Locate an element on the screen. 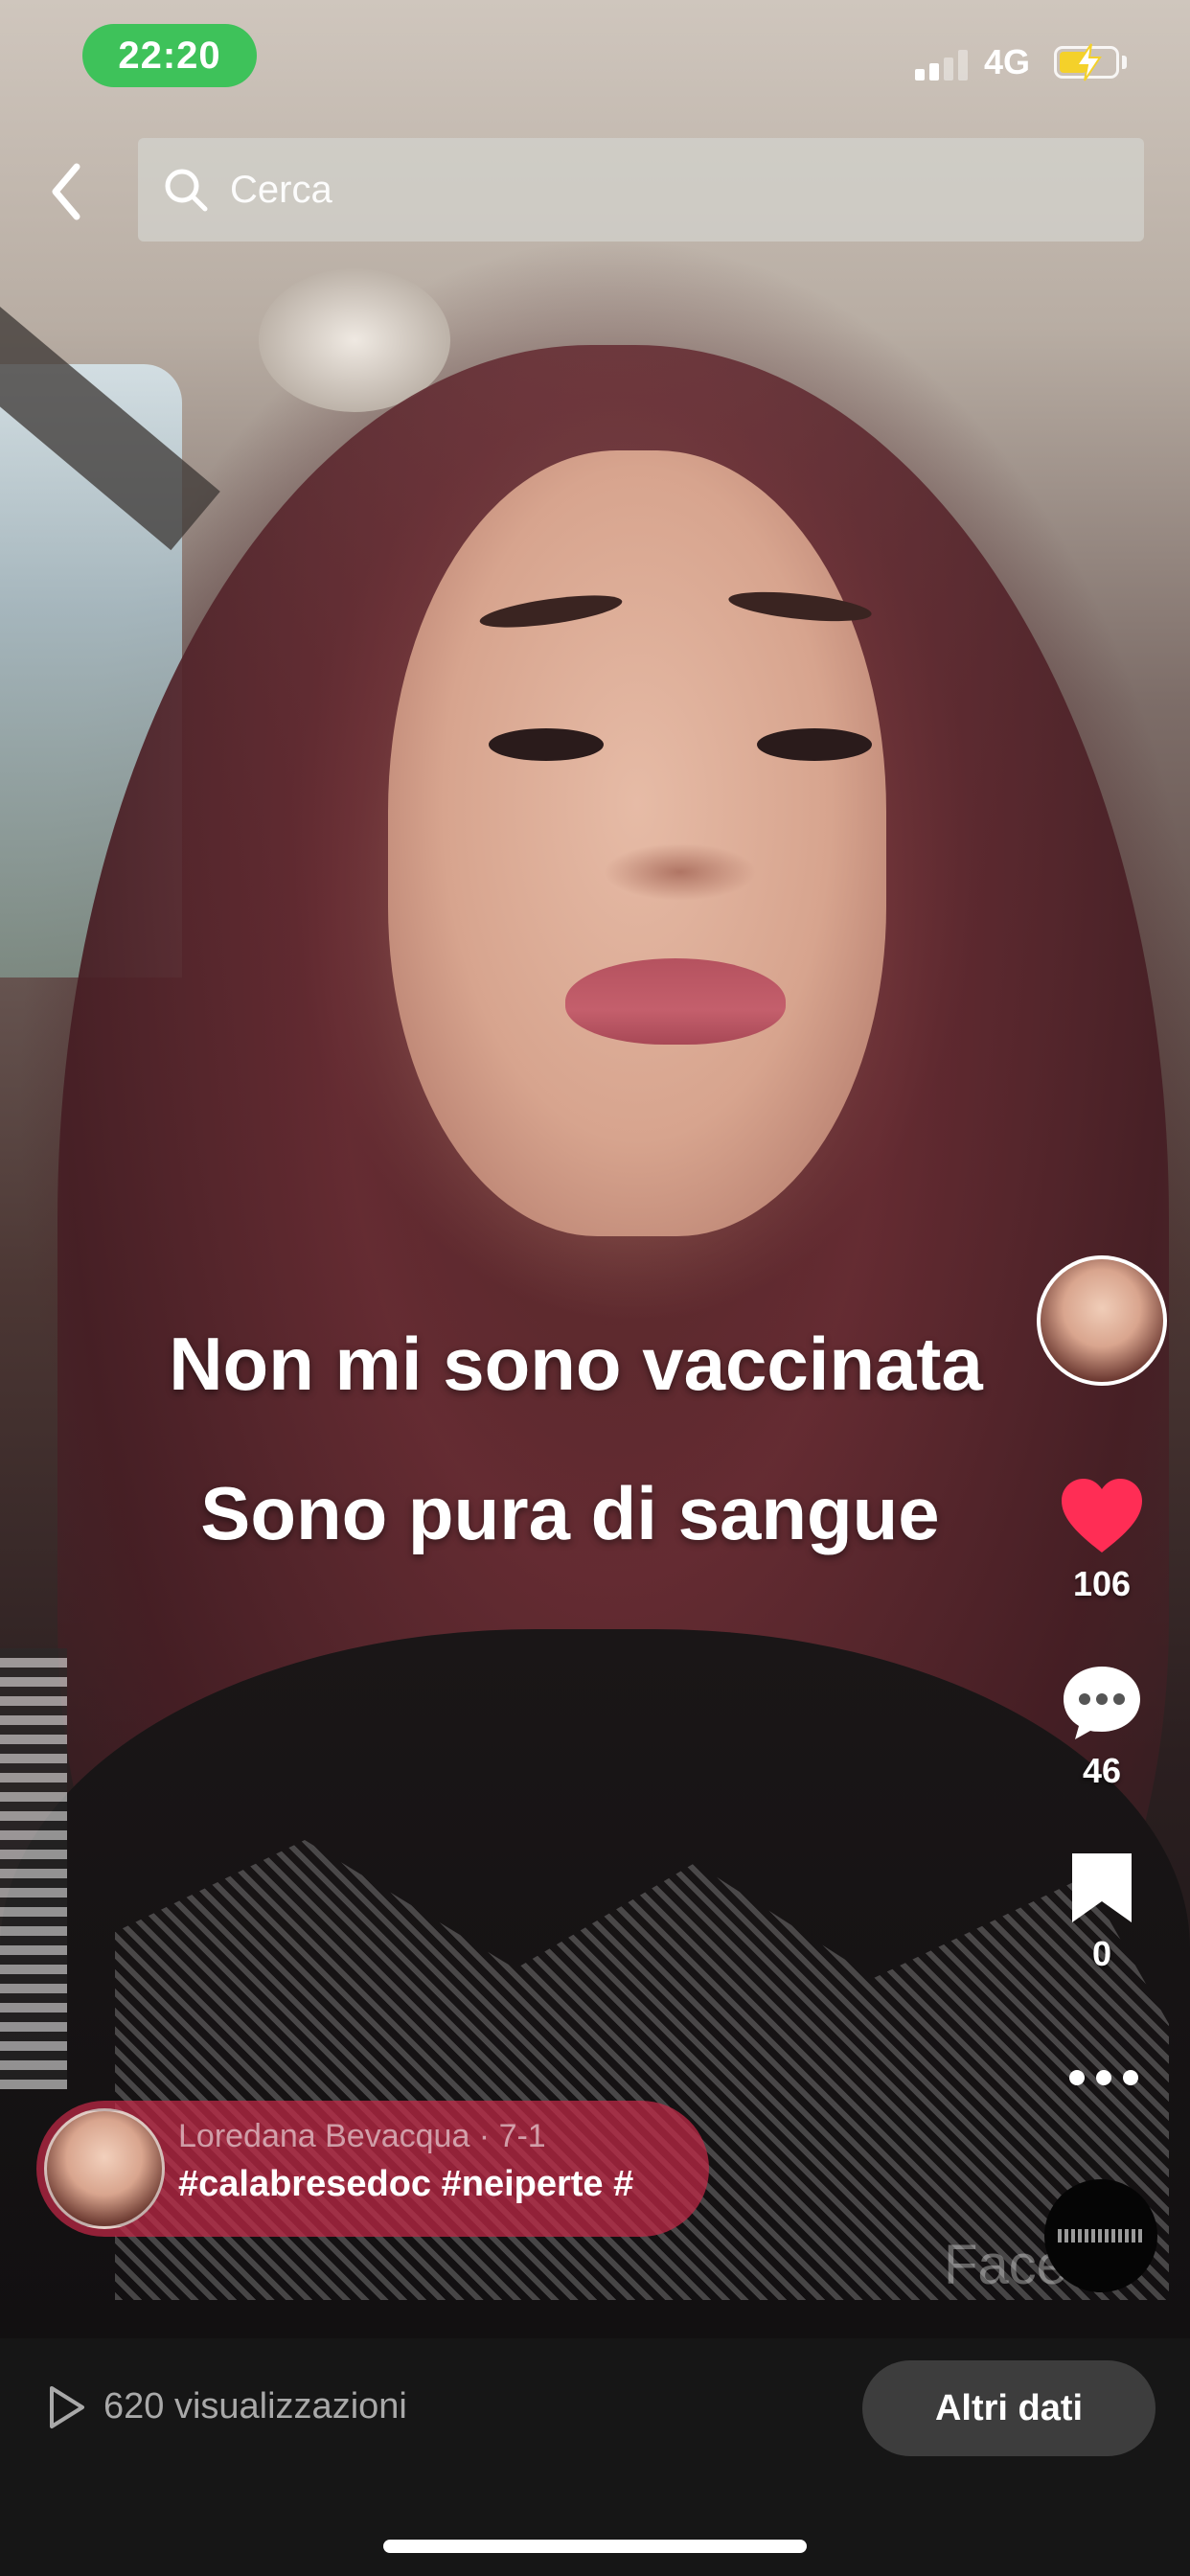 This screenshot has width=1190, height=2576. play-outline-icon is located at coordinates (67, 2407).